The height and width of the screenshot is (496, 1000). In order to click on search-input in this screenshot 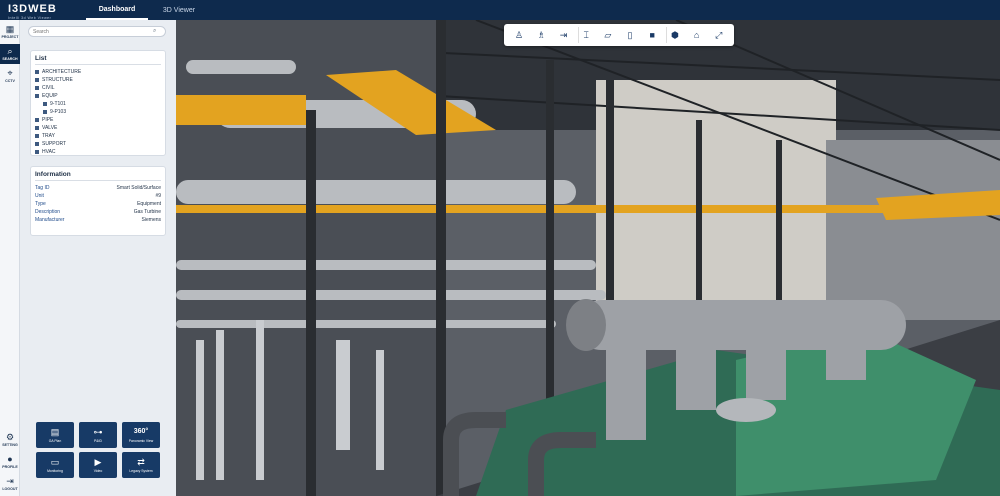, I will do `click(93, 31)`.